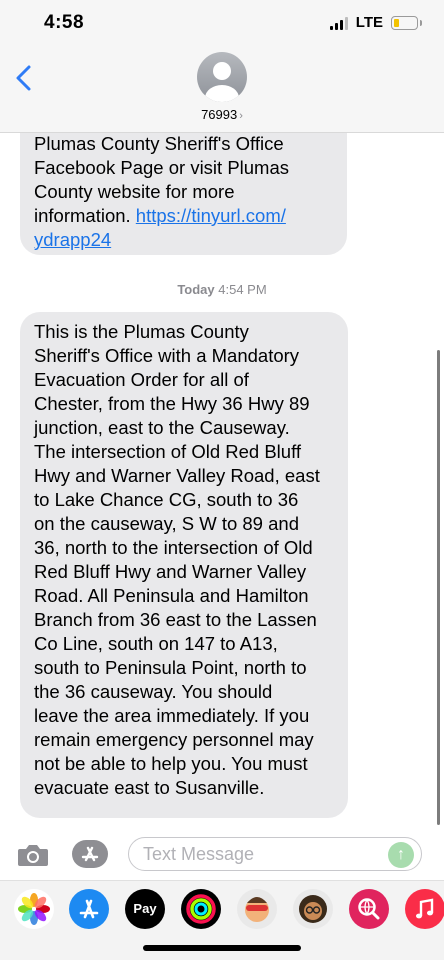  What do you see at coordinates (24, 78) in the screenshot?
I see `back-chevron-icon` at bounding box center [24, 78].